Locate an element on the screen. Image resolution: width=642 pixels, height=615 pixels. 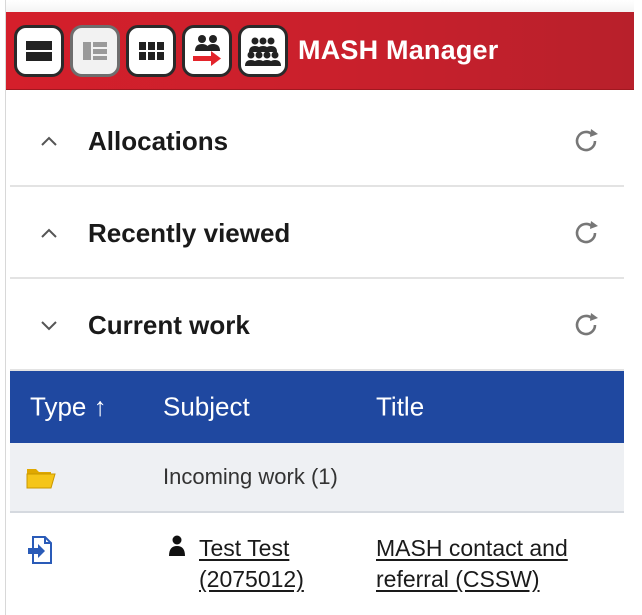
title-line-2: referral (CSSW) is located at coordinates (458, 579).